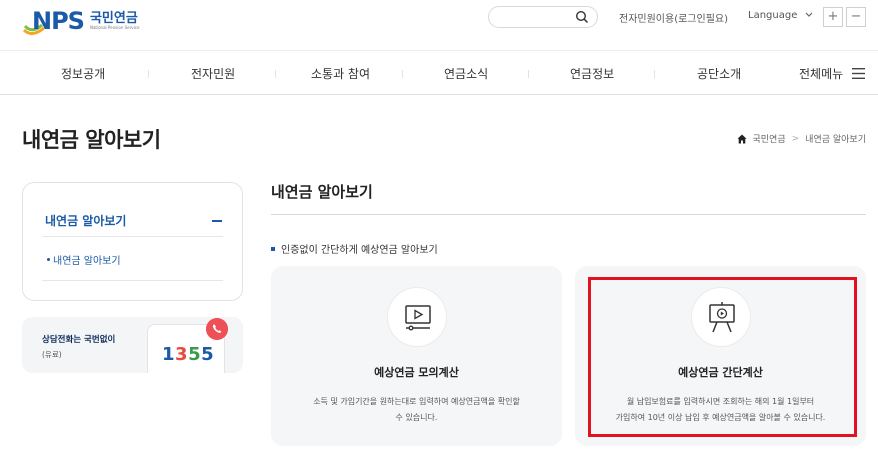  Describe the element at coordinates (769, 138) in the screenshot. I see `breadcrumb-item-home: 국민연금` at that location.